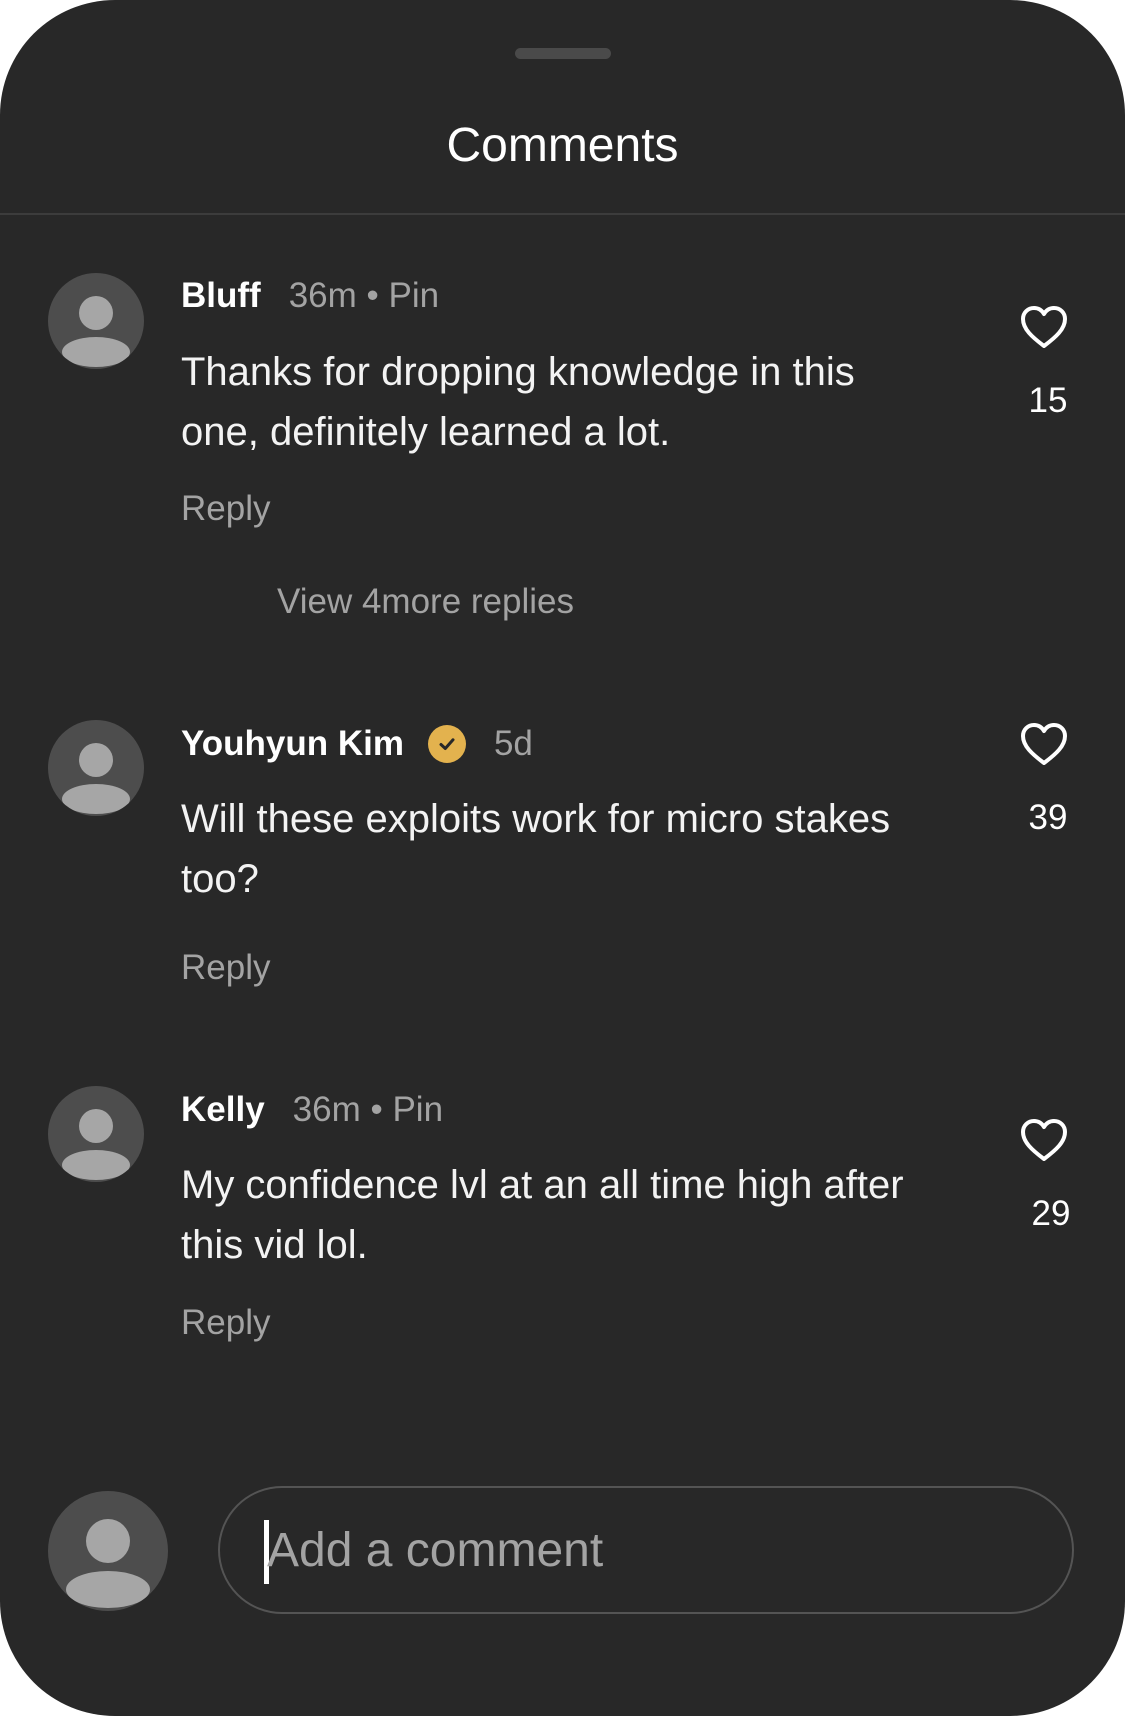 Image resolution: width=1125 pixels, height=1716 pixels. I want to click on current-user-avatar, so click(108, 1551).